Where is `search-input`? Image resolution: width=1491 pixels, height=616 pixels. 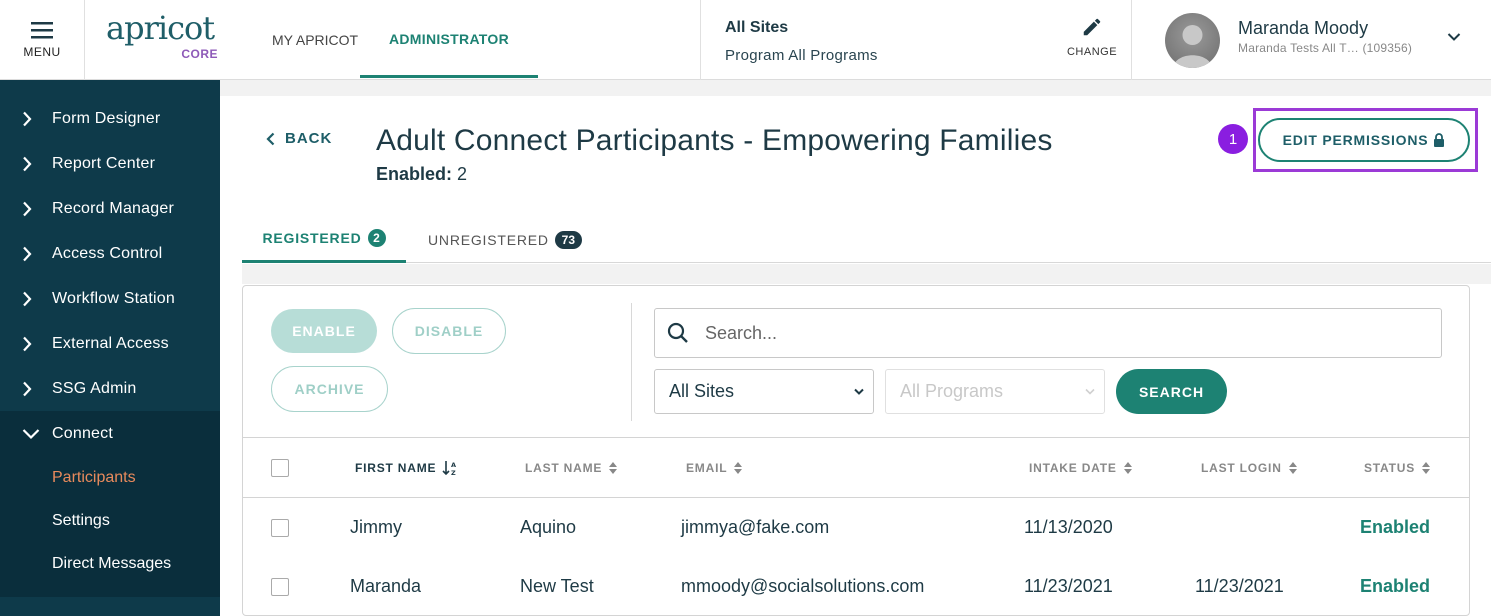 search-input is located at coordinates (1055, 333).